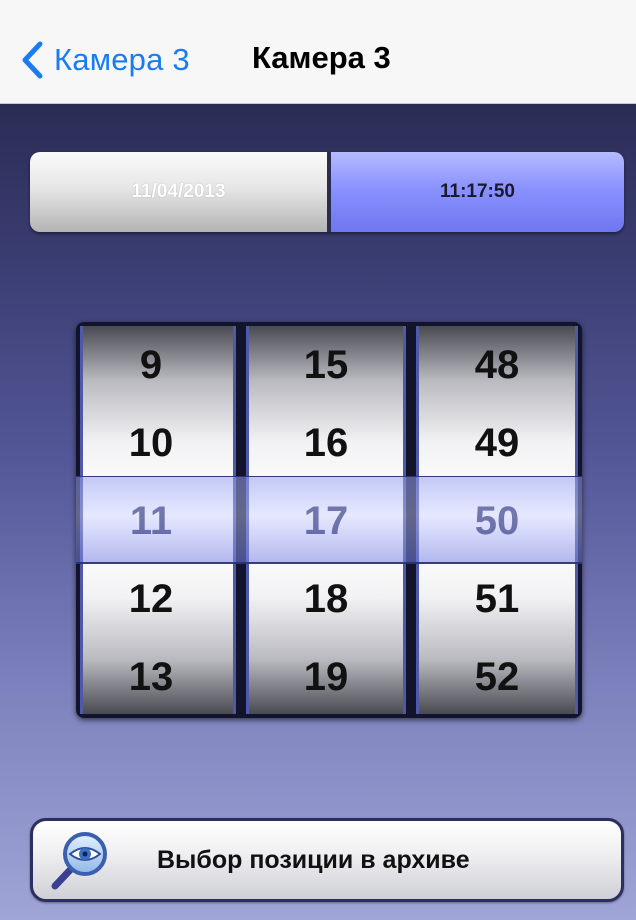  I want to click on hour-wheel: 9 10 11 12 13, so click(158, 520).